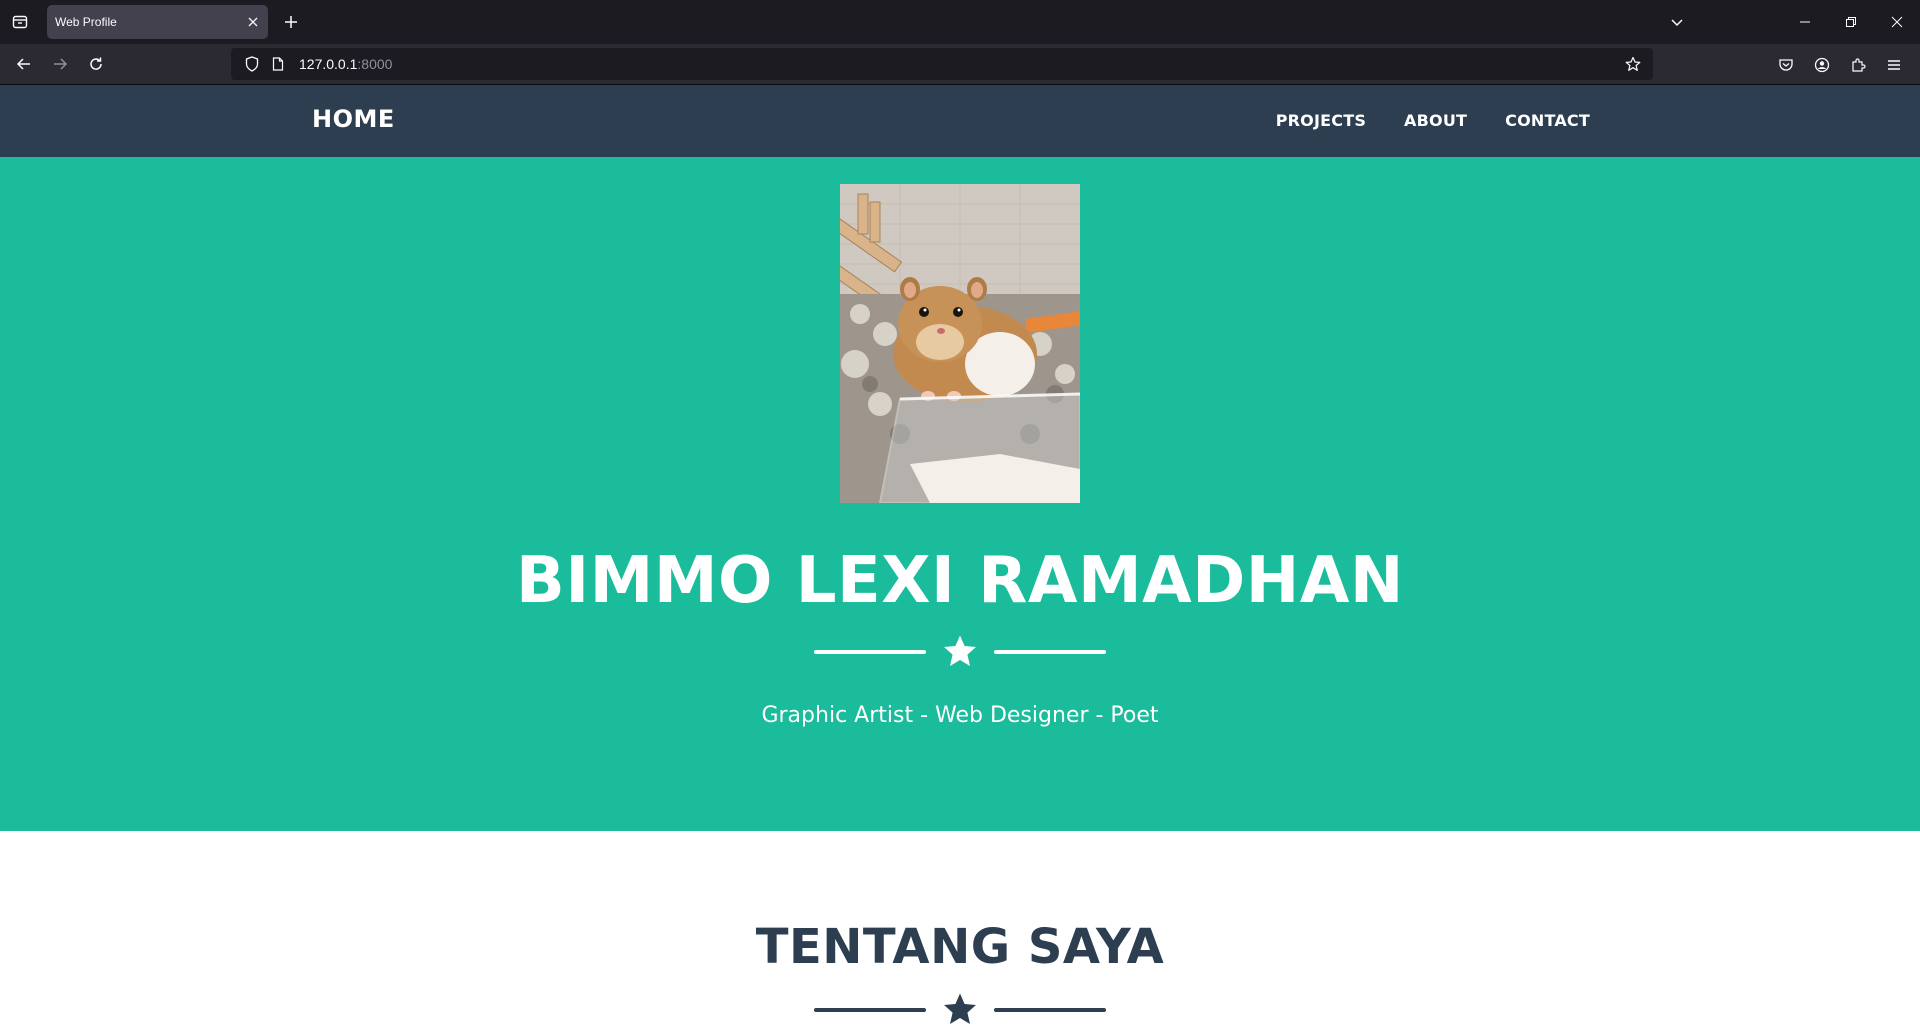  I want to click on nav-link-about: ABOUT, so click(1435, 120).